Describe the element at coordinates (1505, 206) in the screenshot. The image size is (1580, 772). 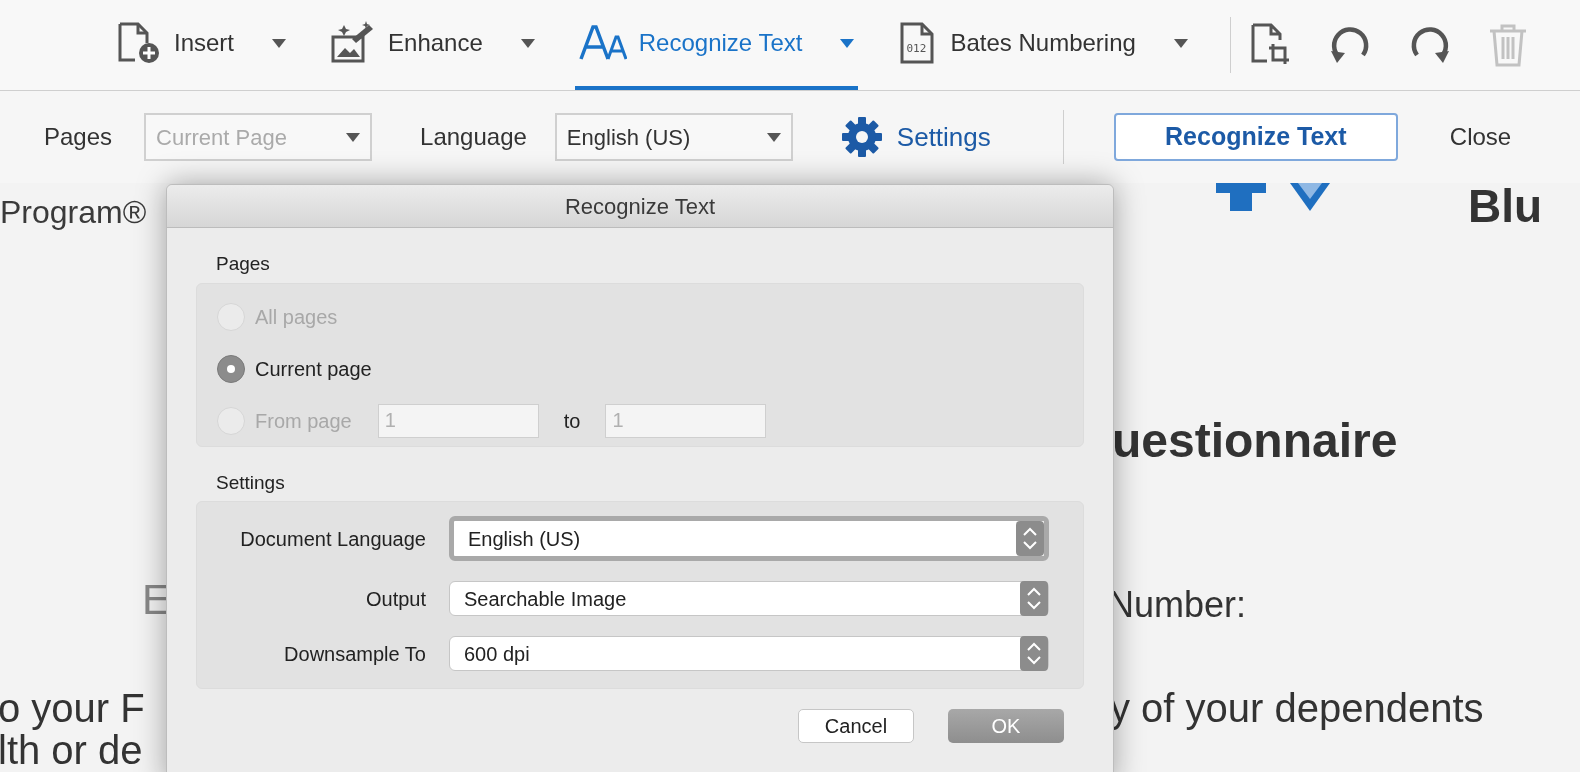
I see `document-text: Blu` at that location.